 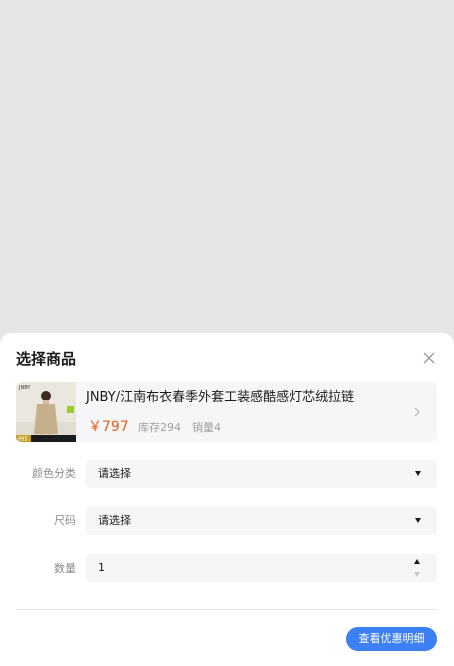 I want to click on quantity-stepper: 1, so click(x=261, y=568).